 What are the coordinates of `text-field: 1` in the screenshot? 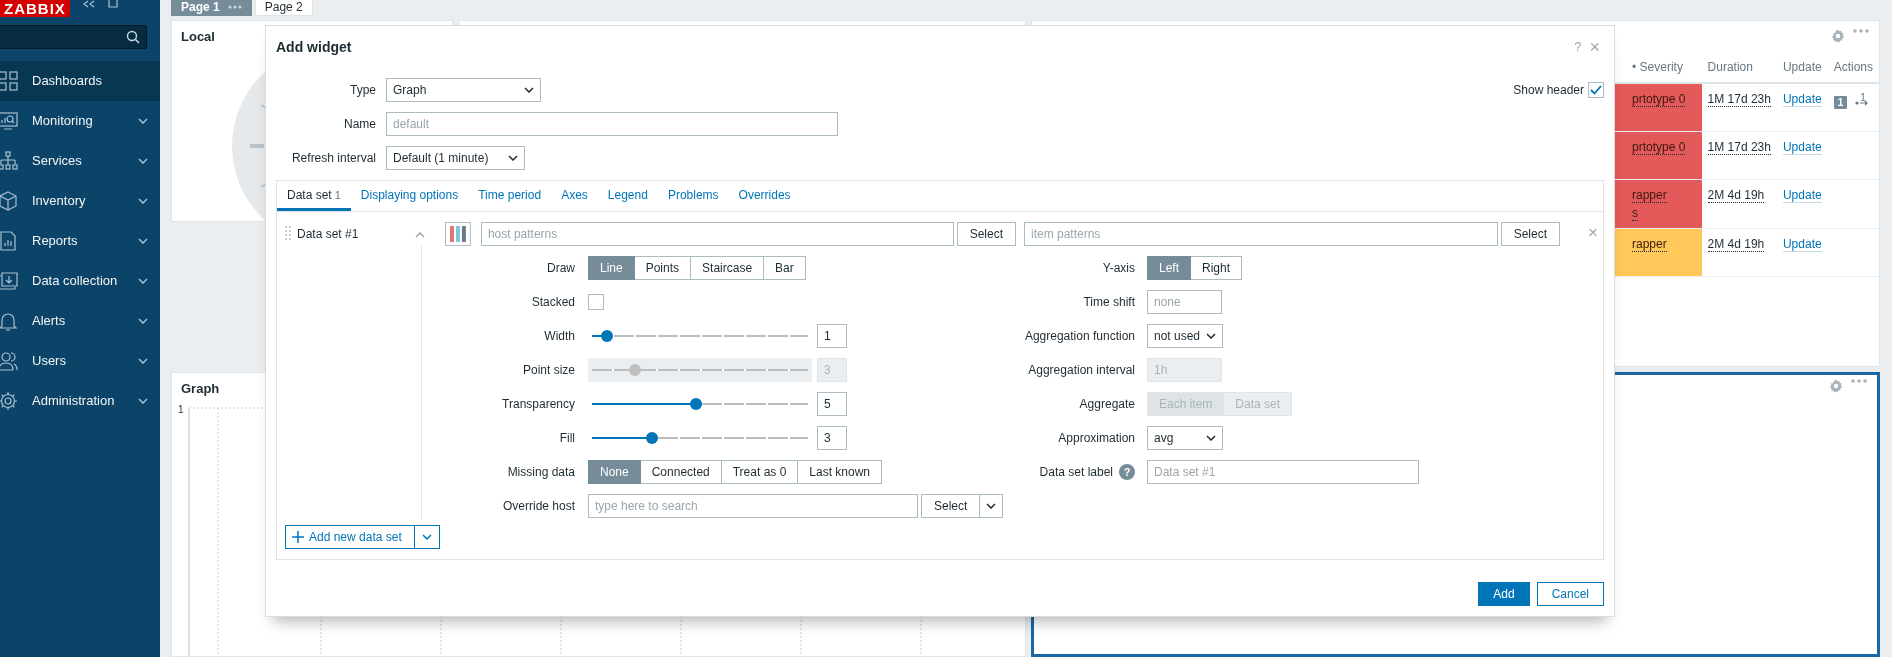 It's located at (832, 336).